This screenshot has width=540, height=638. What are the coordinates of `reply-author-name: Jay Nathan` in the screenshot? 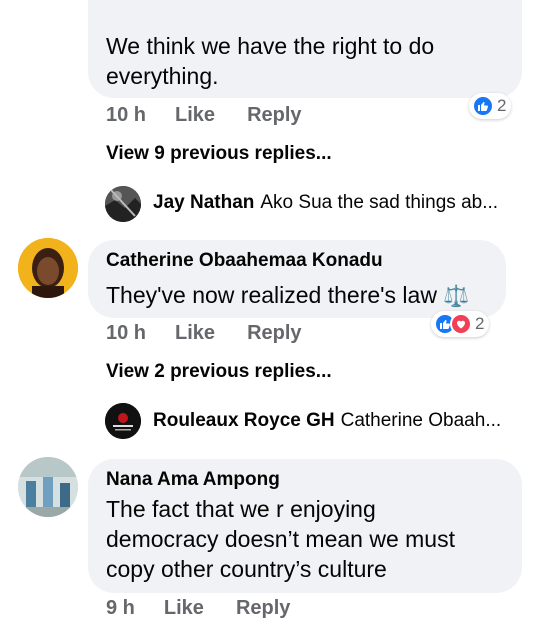 It's located at (203, 203).